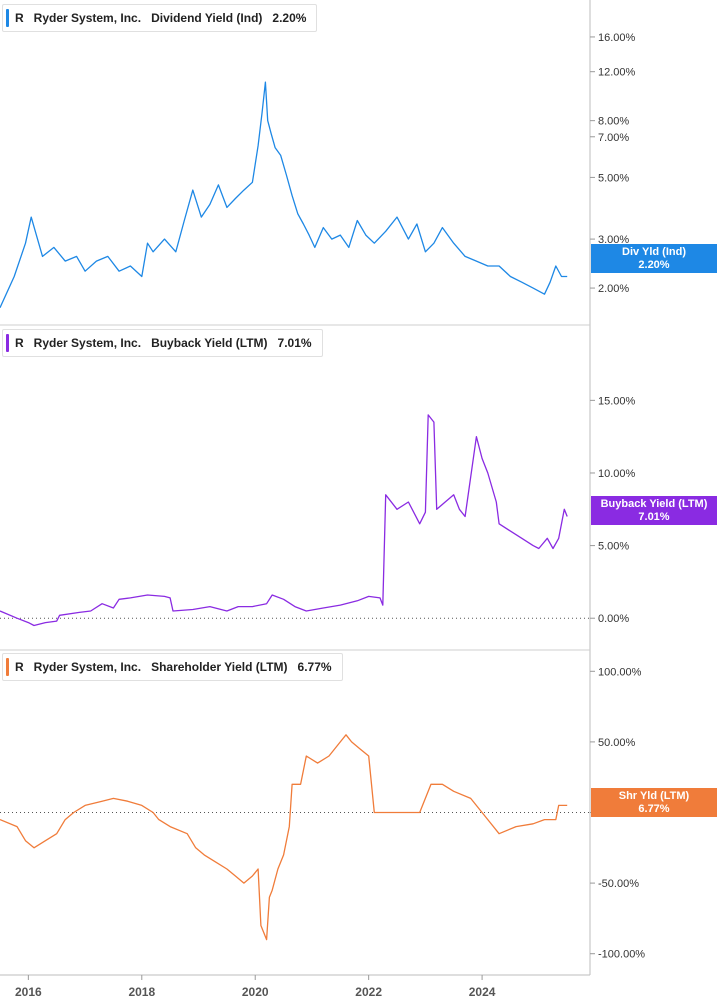 Image resolution: width=717 pixels, height=1005 pixels. What do you see at coordinates (617, 38) in the screenshot?
I see `y-tick-label: 16.00%` at bounding box center [617, 38].